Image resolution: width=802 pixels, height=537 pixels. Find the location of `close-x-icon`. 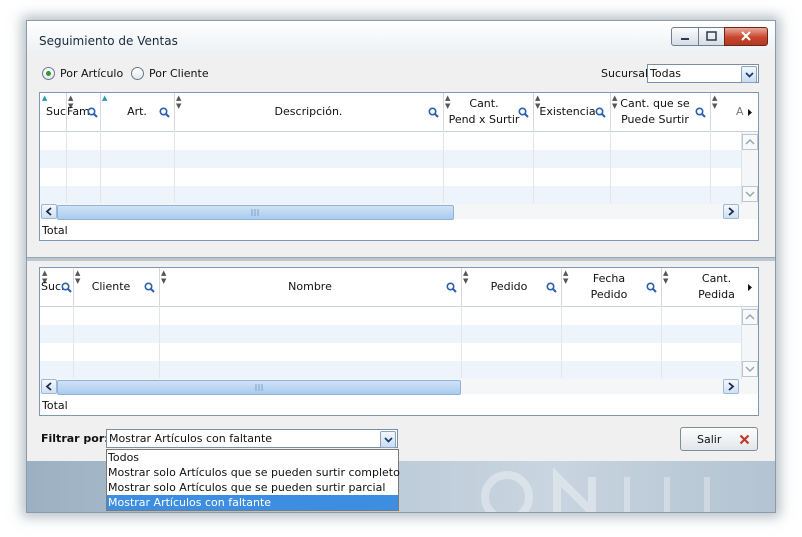

close-x-icon is located at coordinates (744, 439).